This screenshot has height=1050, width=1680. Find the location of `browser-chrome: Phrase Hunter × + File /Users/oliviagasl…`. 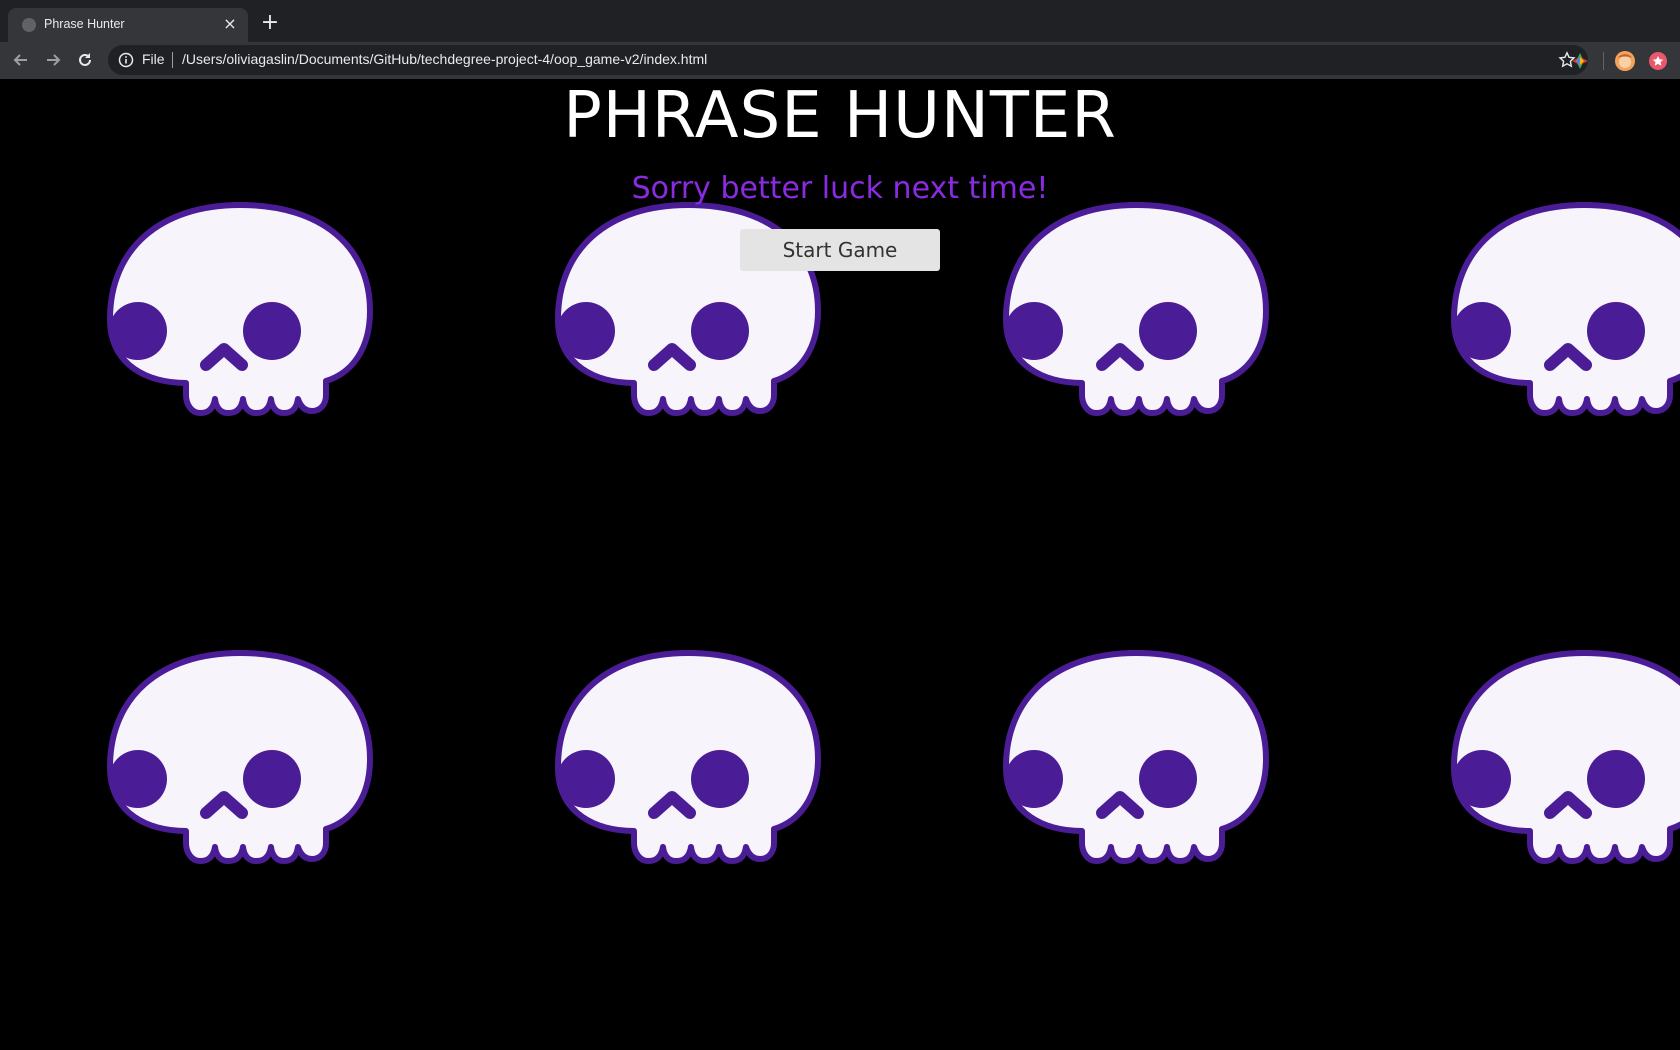

browser-chrome: Phrase Hunter × + File /Users/oliviagasl… is located at coordinates (840, 39).